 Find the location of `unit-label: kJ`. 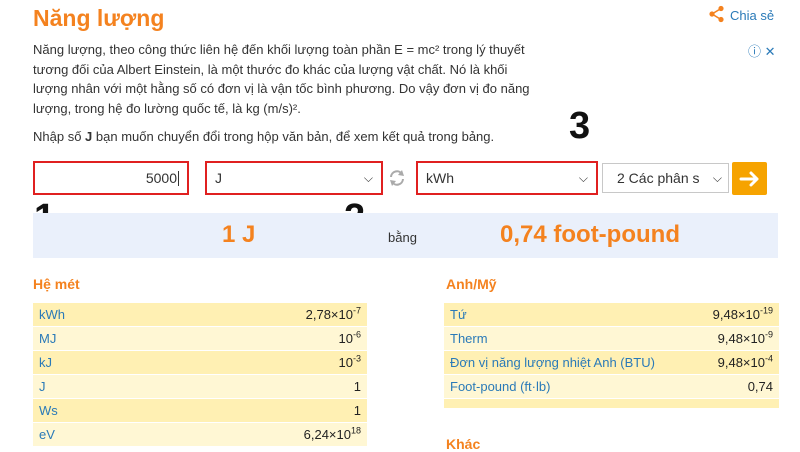

unit-label: kJ is located at coordinates (45, 362).